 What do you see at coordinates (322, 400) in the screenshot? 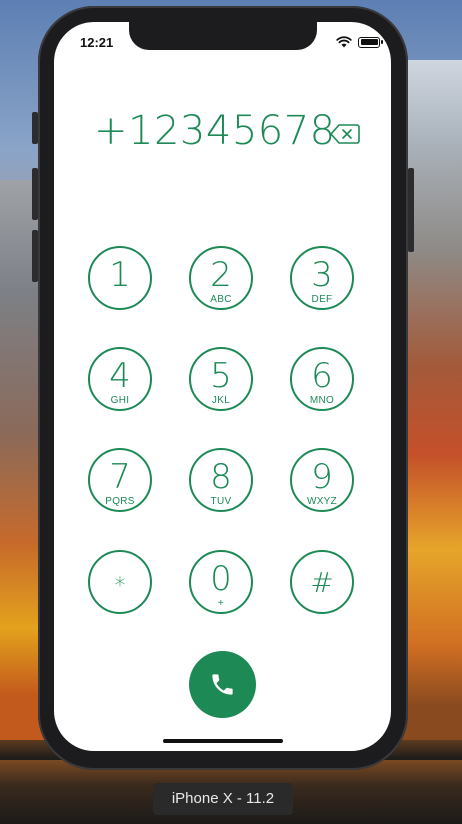
I see `key-letters: MNO` at bounding box center [322, 400].